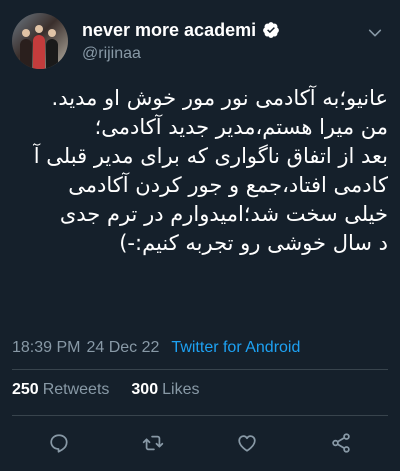  Describe the element at coordinates (235, 41) in the screenshot. I see `author-names: never more academi @rijinaa` at that location.